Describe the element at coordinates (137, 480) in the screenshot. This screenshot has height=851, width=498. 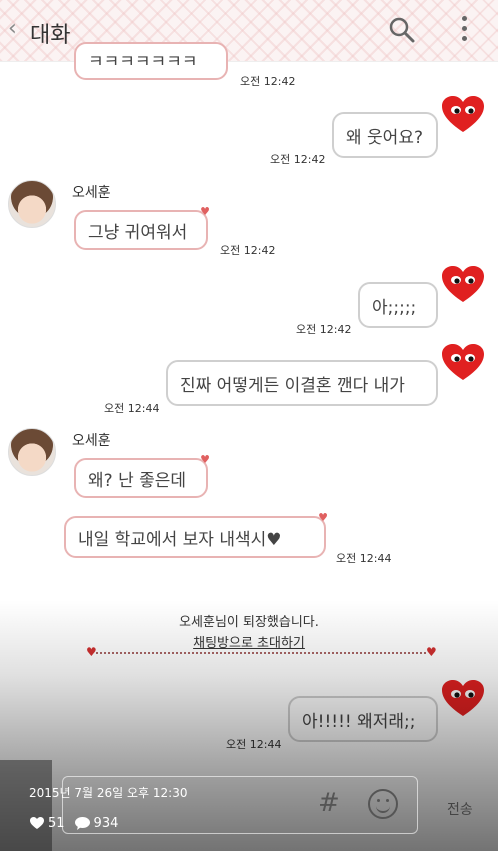
I see `message-text: 왜? 난 좋은데` at that location.